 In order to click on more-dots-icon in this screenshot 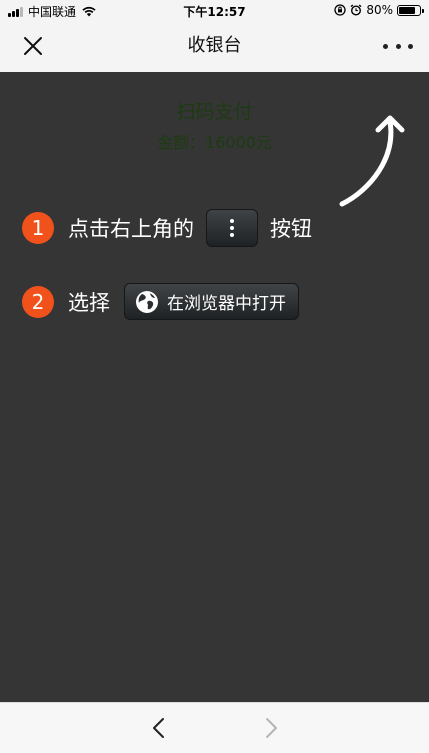, I will do `click(398, 46)`.